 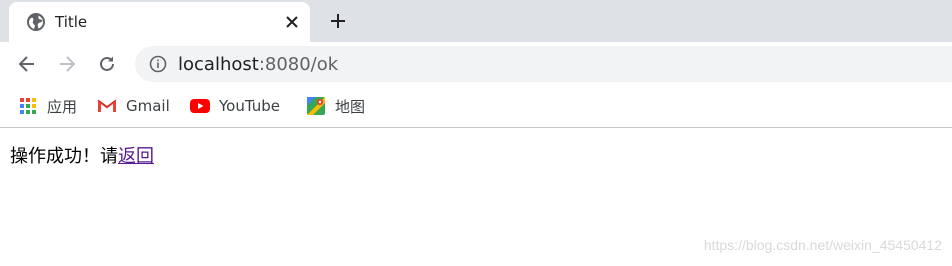 I want to click on bookmark-apps: 应用, so click(x=47, y=106).